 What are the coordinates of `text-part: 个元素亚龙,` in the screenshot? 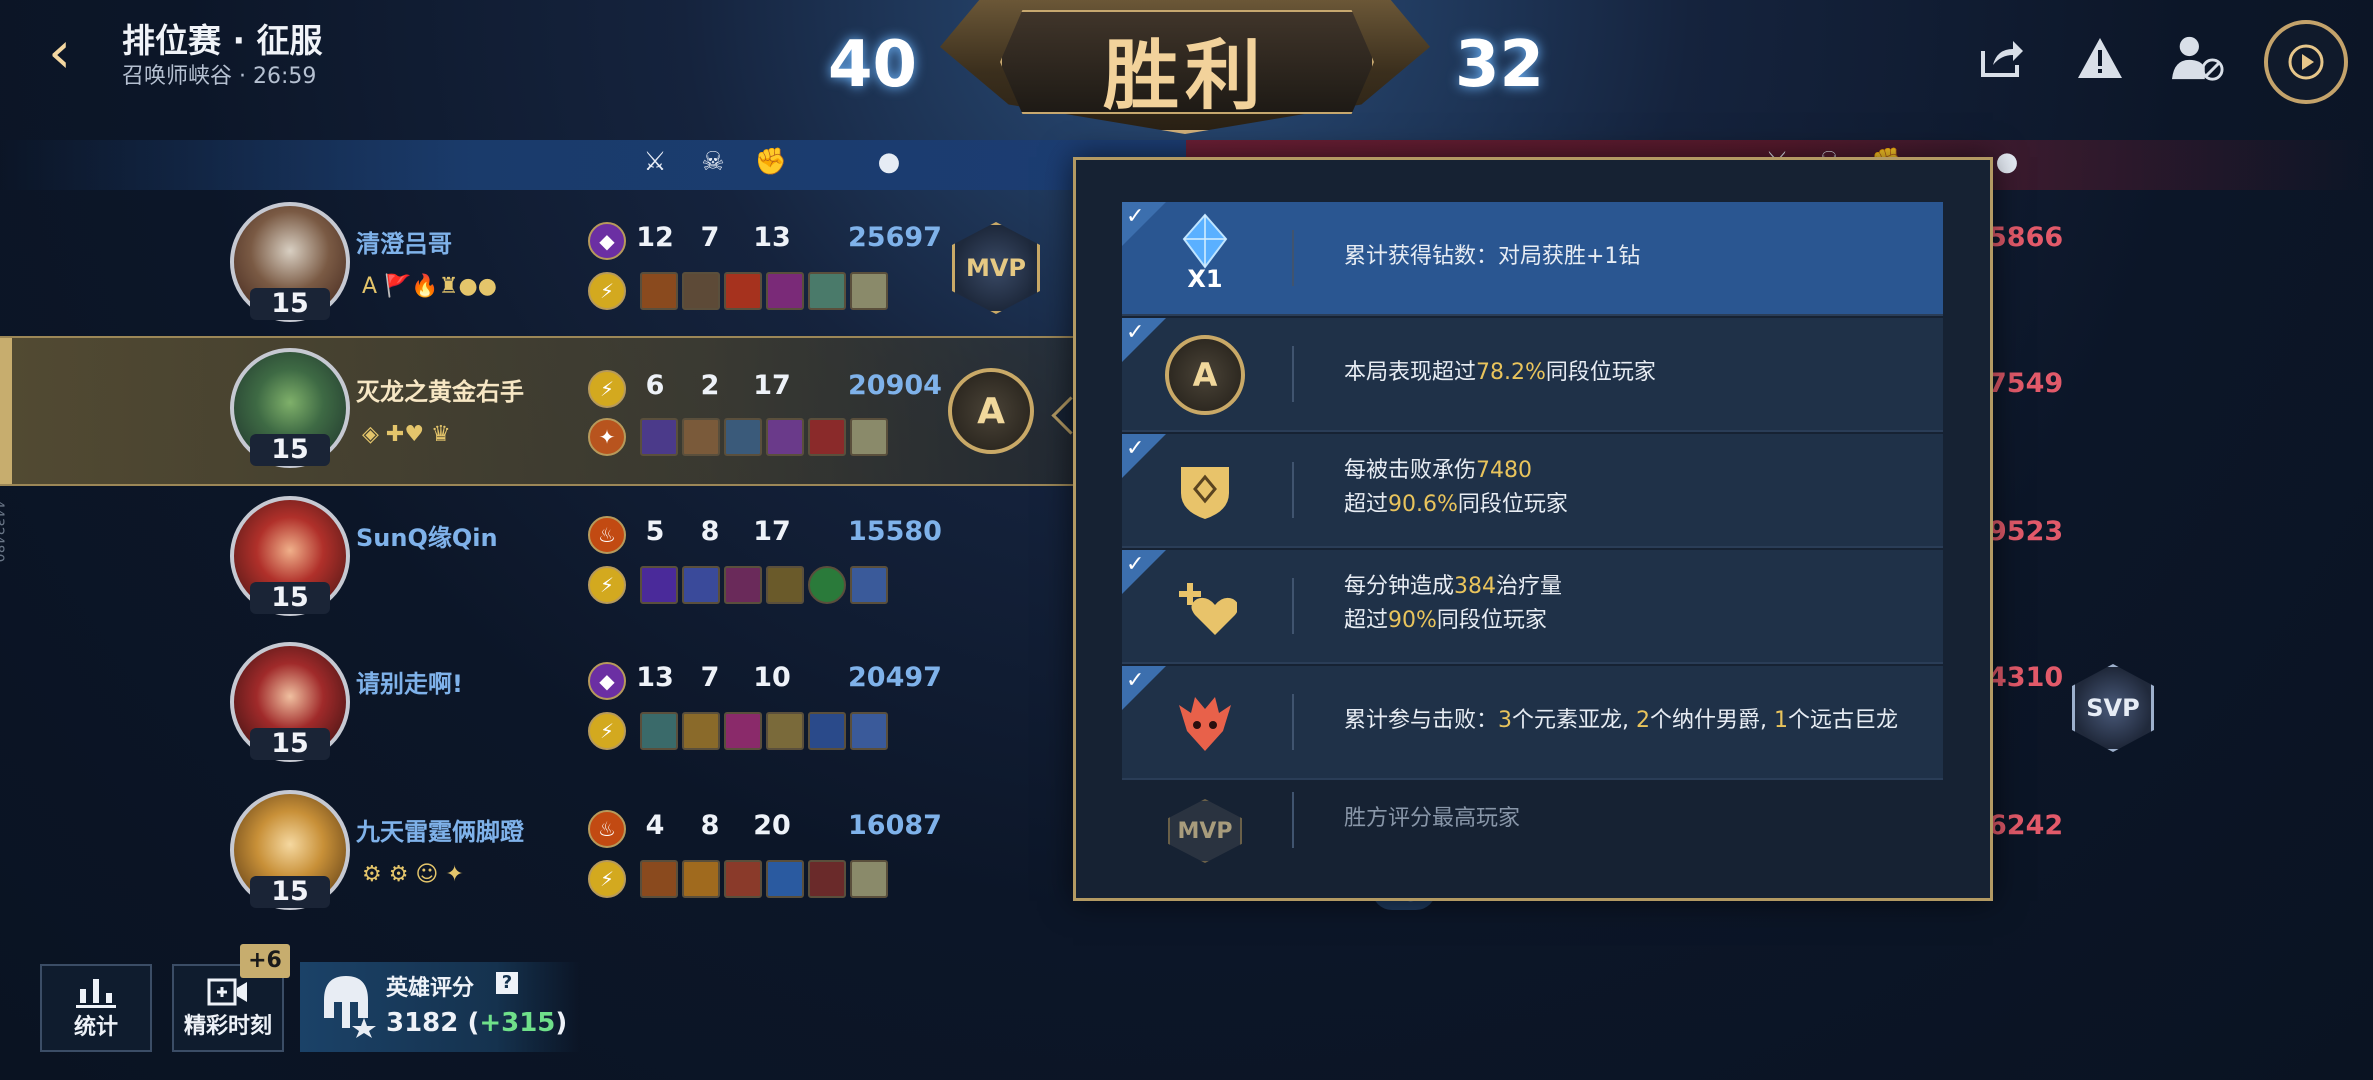 It's located at (1574, 720).